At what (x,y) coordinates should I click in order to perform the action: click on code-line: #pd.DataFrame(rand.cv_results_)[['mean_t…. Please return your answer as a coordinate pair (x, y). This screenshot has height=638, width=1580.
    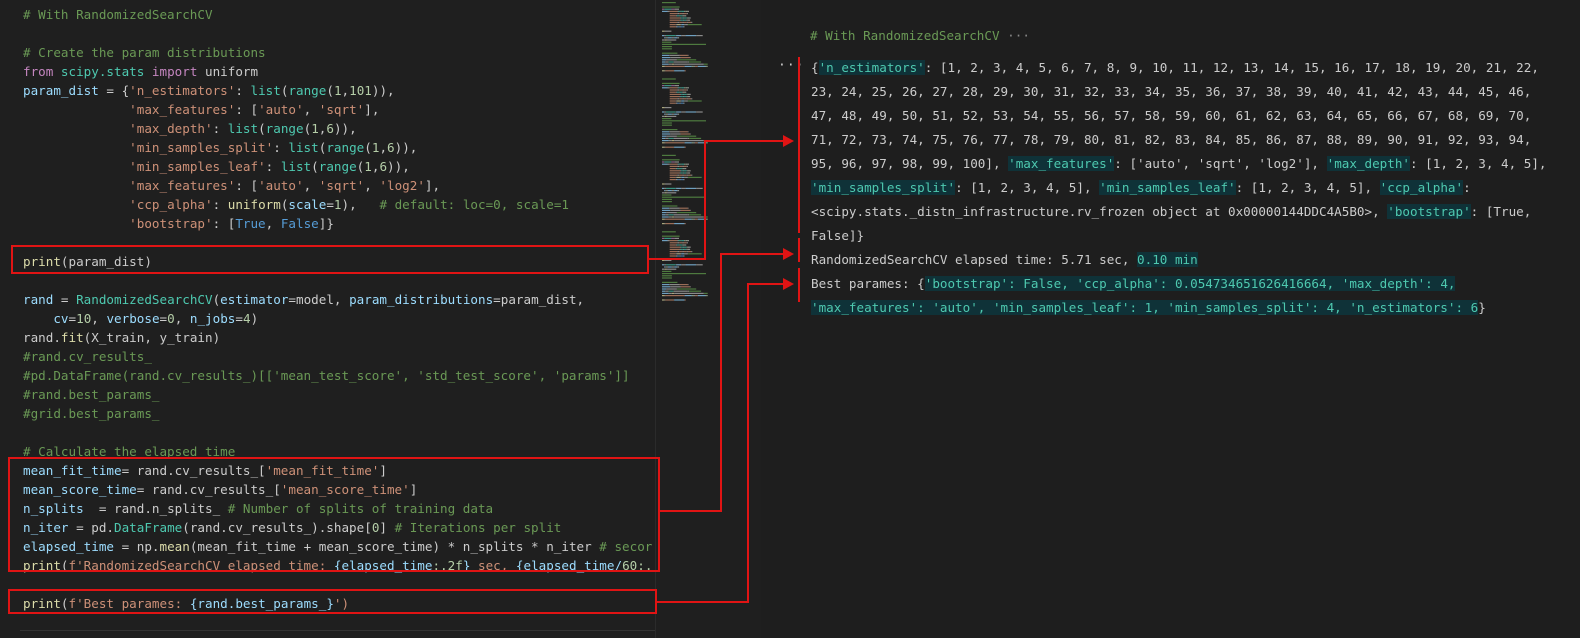
    Looking at the image, I should click on (337, 375).